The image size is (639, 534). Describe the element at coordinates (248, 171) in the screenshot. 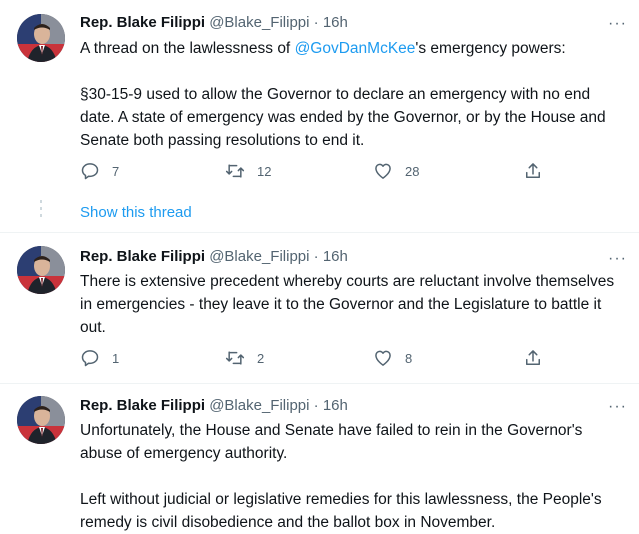

I see `retweet-button: 12` at that location.